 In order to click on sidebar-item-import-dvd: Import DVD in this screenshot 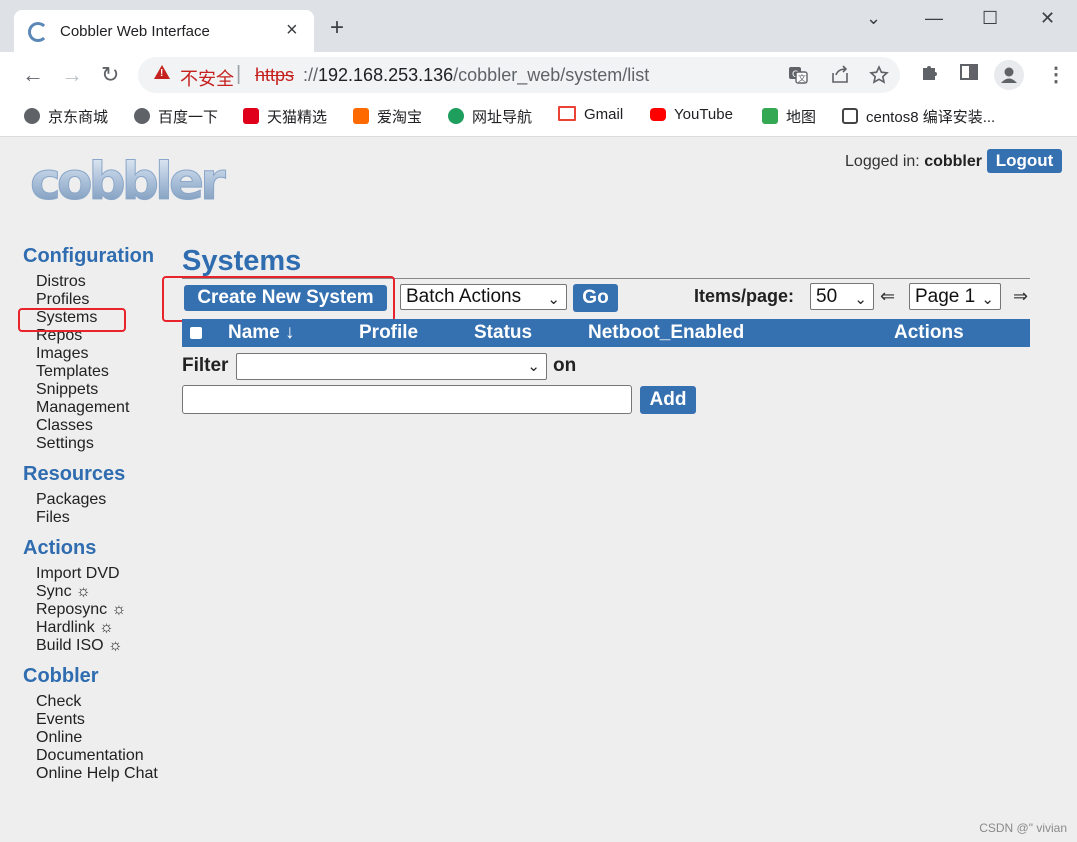, I will do `click(78, 574)`.